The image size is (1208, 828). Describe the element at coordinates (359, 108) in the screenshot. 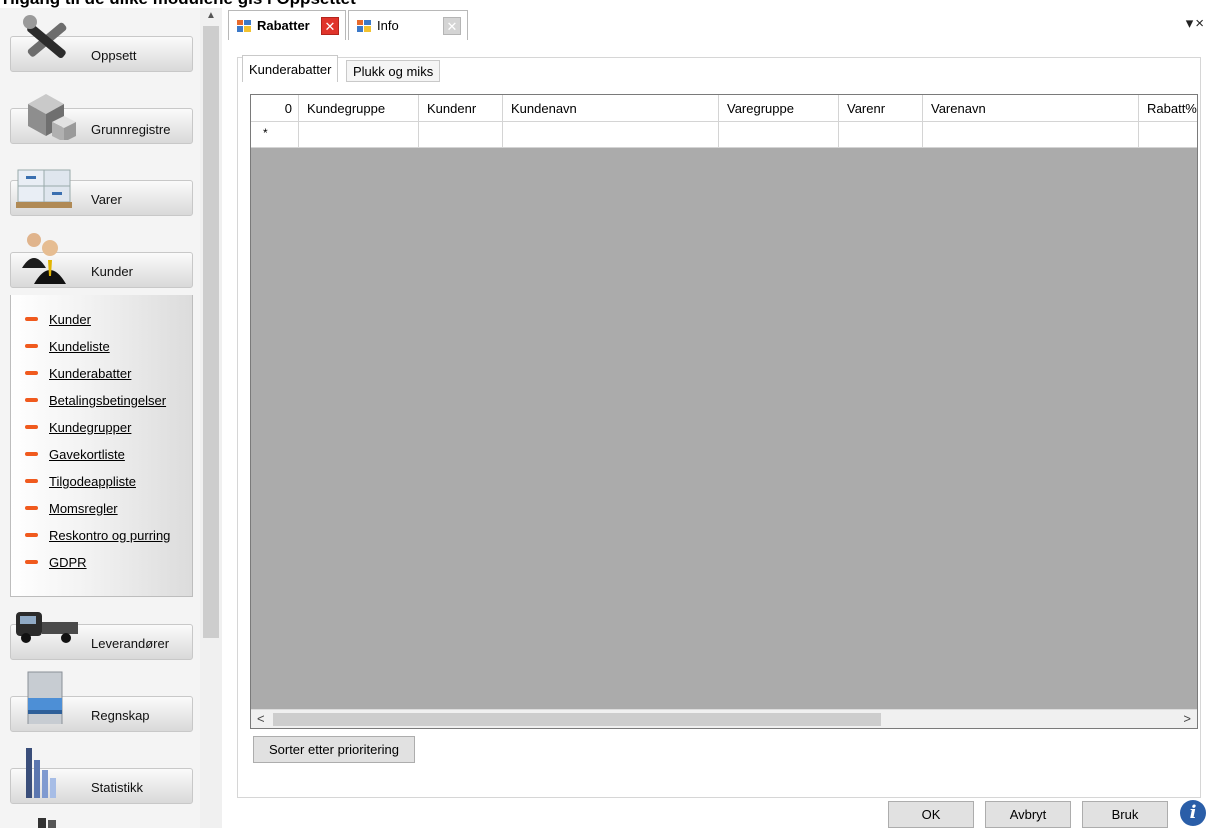

I see `grid-header-kundegruppe: Kundegruppe` at that location.